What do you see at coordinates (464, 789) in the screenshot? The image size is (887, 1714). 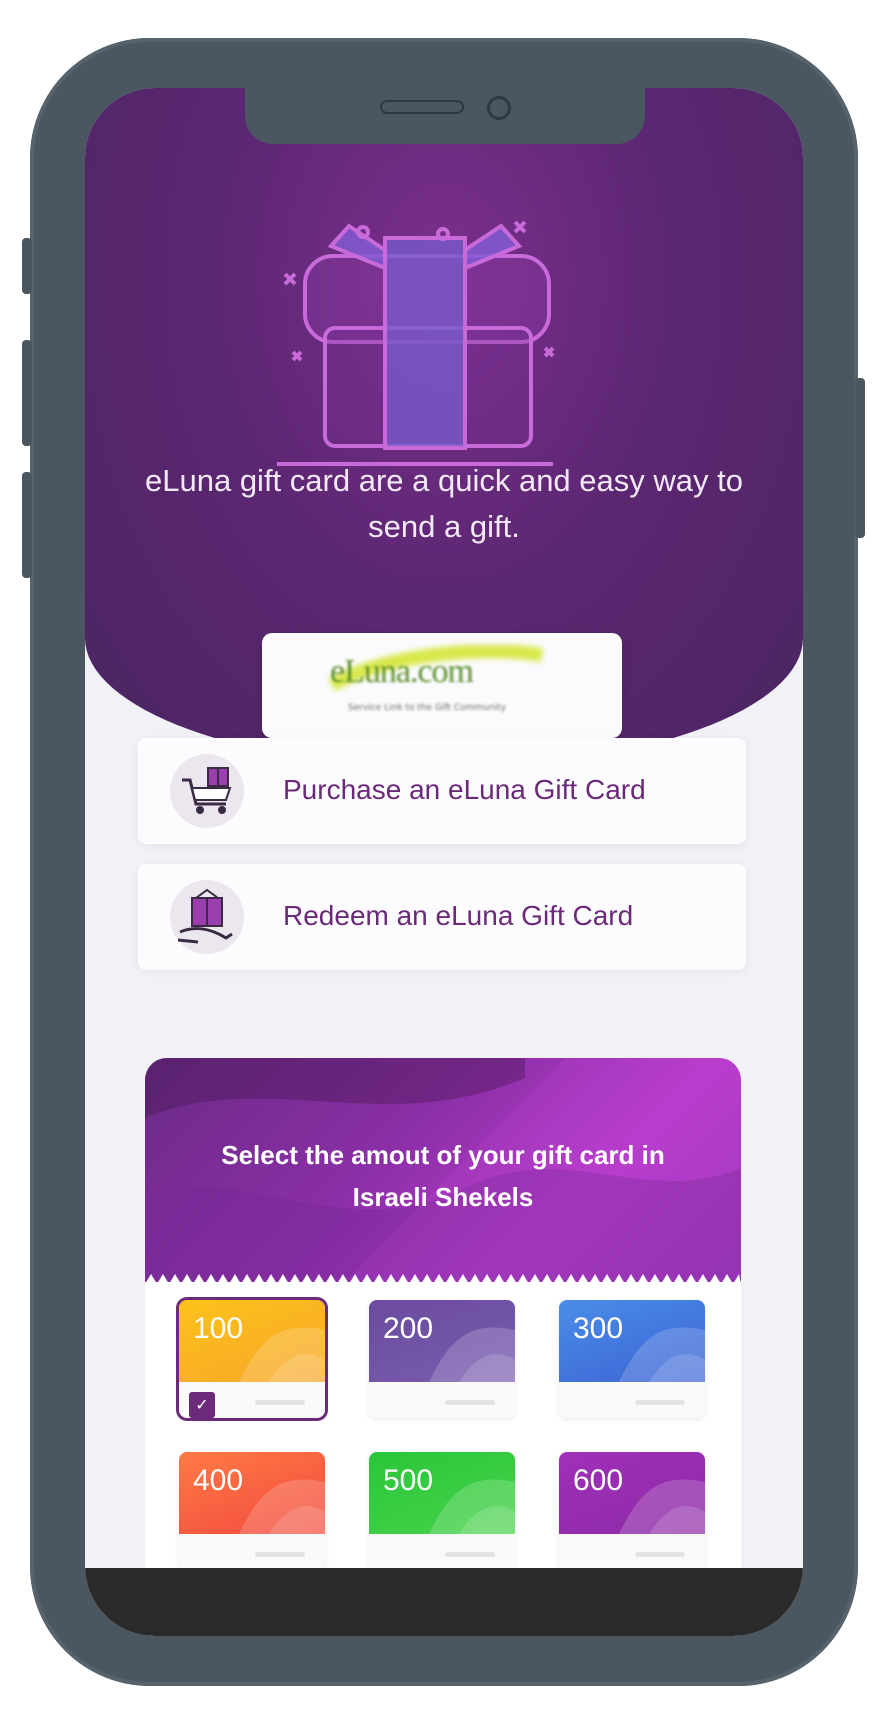 I see `purchase-gift-card-label: Purchase an eLuna Gift Card` at bounding box center [464, 789].